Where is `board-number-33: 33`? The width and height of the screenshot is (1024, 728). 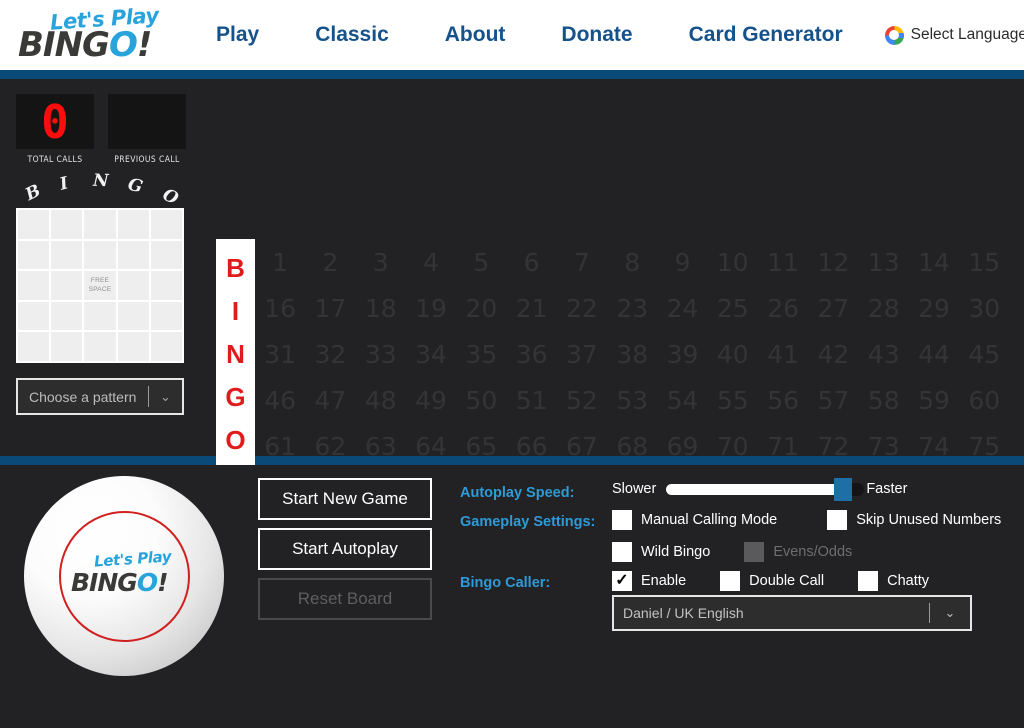 board-number-33: 33 is located at coordinates (381, 354).